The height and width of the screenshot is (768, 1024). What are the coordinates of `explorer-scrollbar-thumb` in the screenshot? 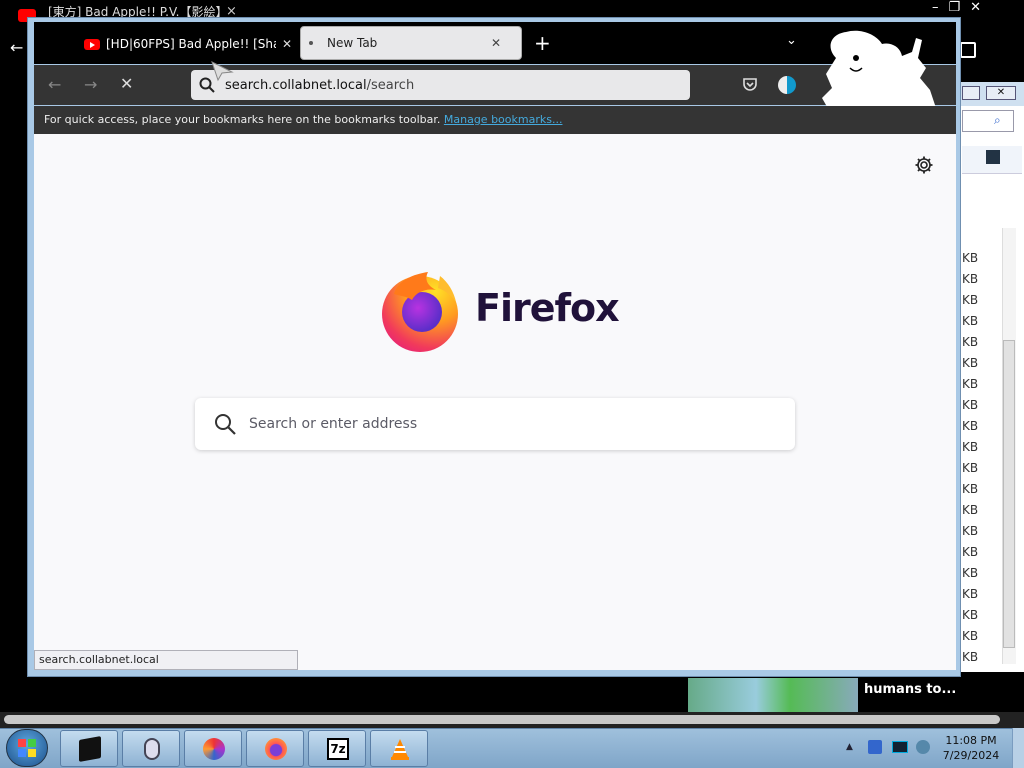 It's located at (1009, 494).